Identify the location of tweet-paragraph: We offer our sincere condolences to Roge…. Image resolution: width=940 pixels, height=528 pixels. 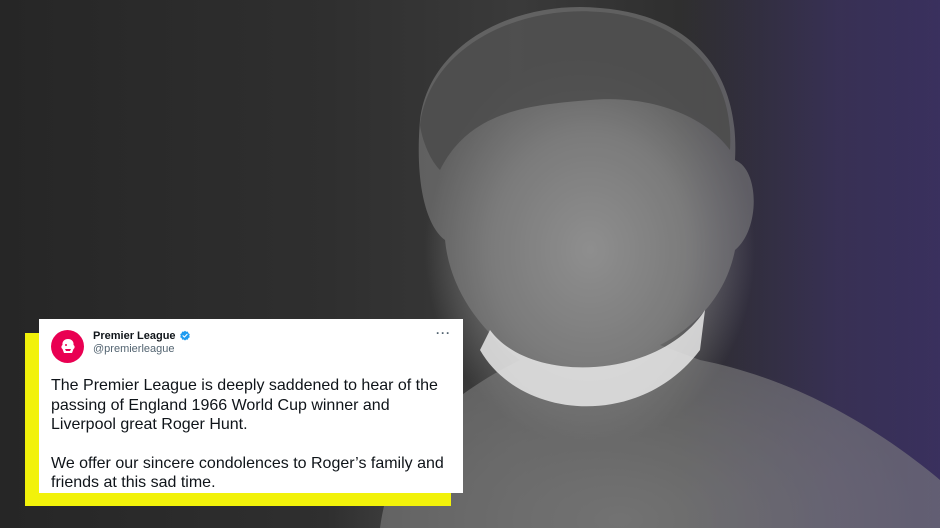
(247, 473).